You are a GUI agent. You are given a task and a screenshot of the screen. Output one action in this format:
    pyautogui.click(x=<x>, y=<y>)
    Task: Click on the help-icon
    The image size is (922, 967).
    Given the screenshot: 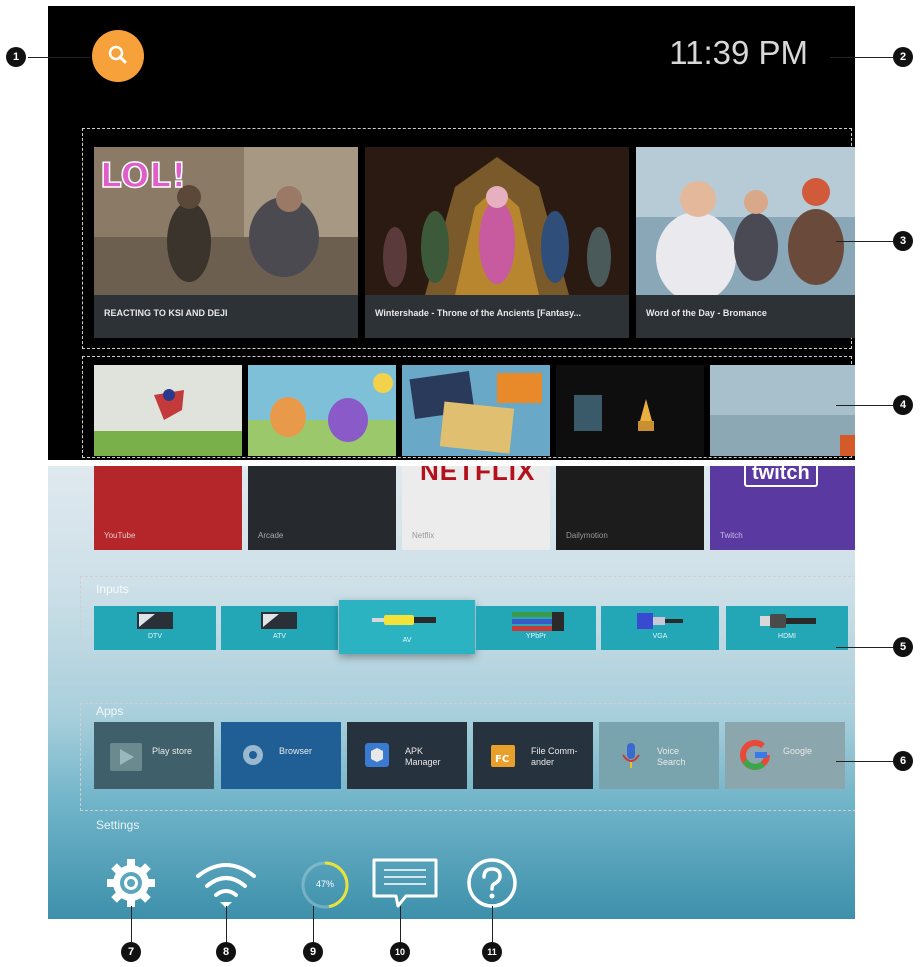 What is the action you would take?
    pyautogui.click(x=492, y=883)
    